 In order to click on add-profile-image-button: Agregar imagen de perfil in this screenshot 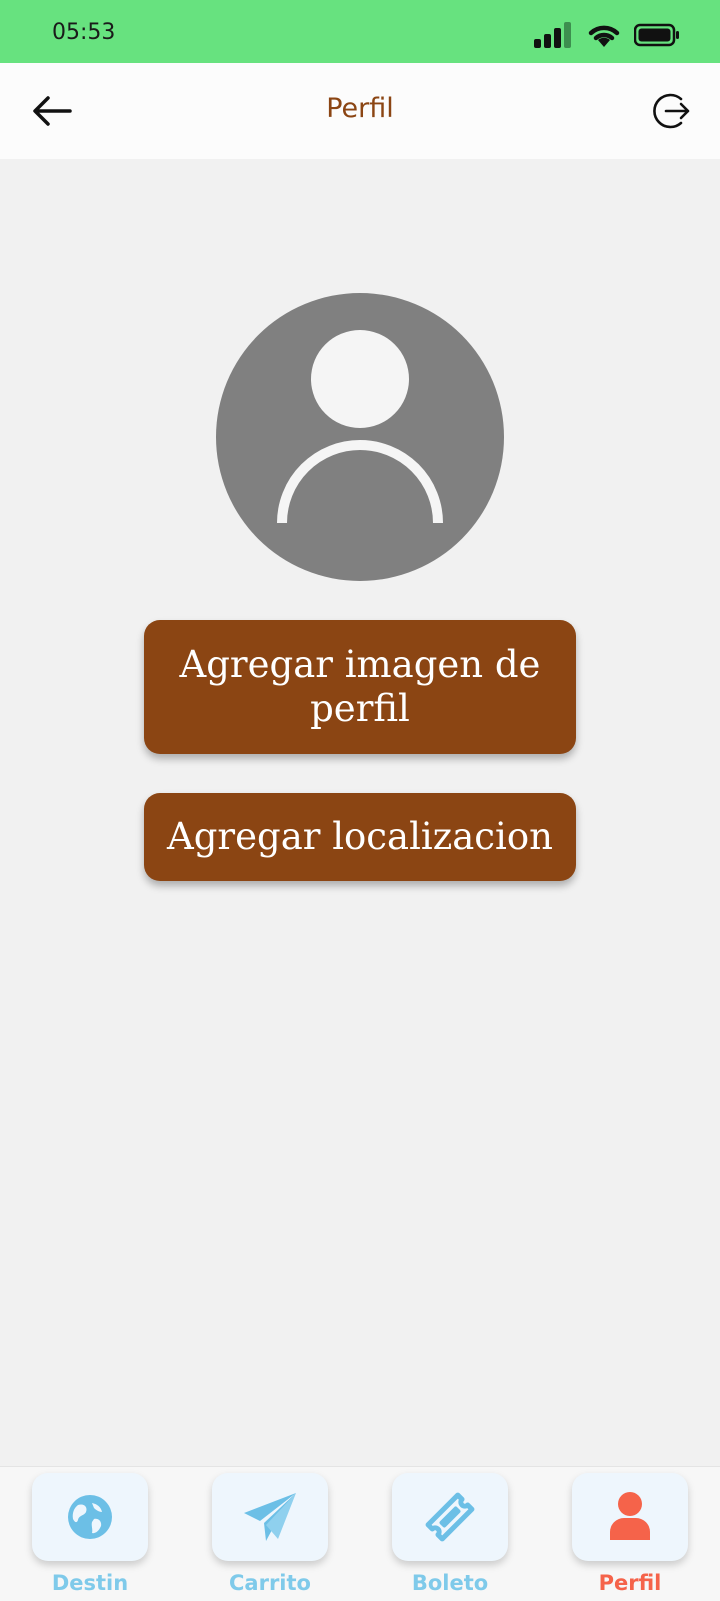, I will do `click(360, 687)`.